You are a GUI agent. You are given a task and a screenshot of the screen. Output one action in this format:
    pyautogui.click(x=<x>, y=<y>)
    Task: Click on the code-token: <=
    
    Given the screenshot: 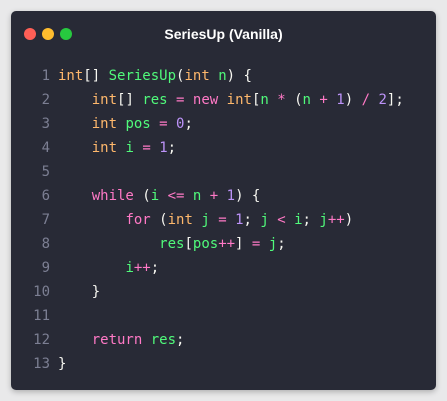 What is the action you would take?
    pyautogui.click(x=176, y=196)
    